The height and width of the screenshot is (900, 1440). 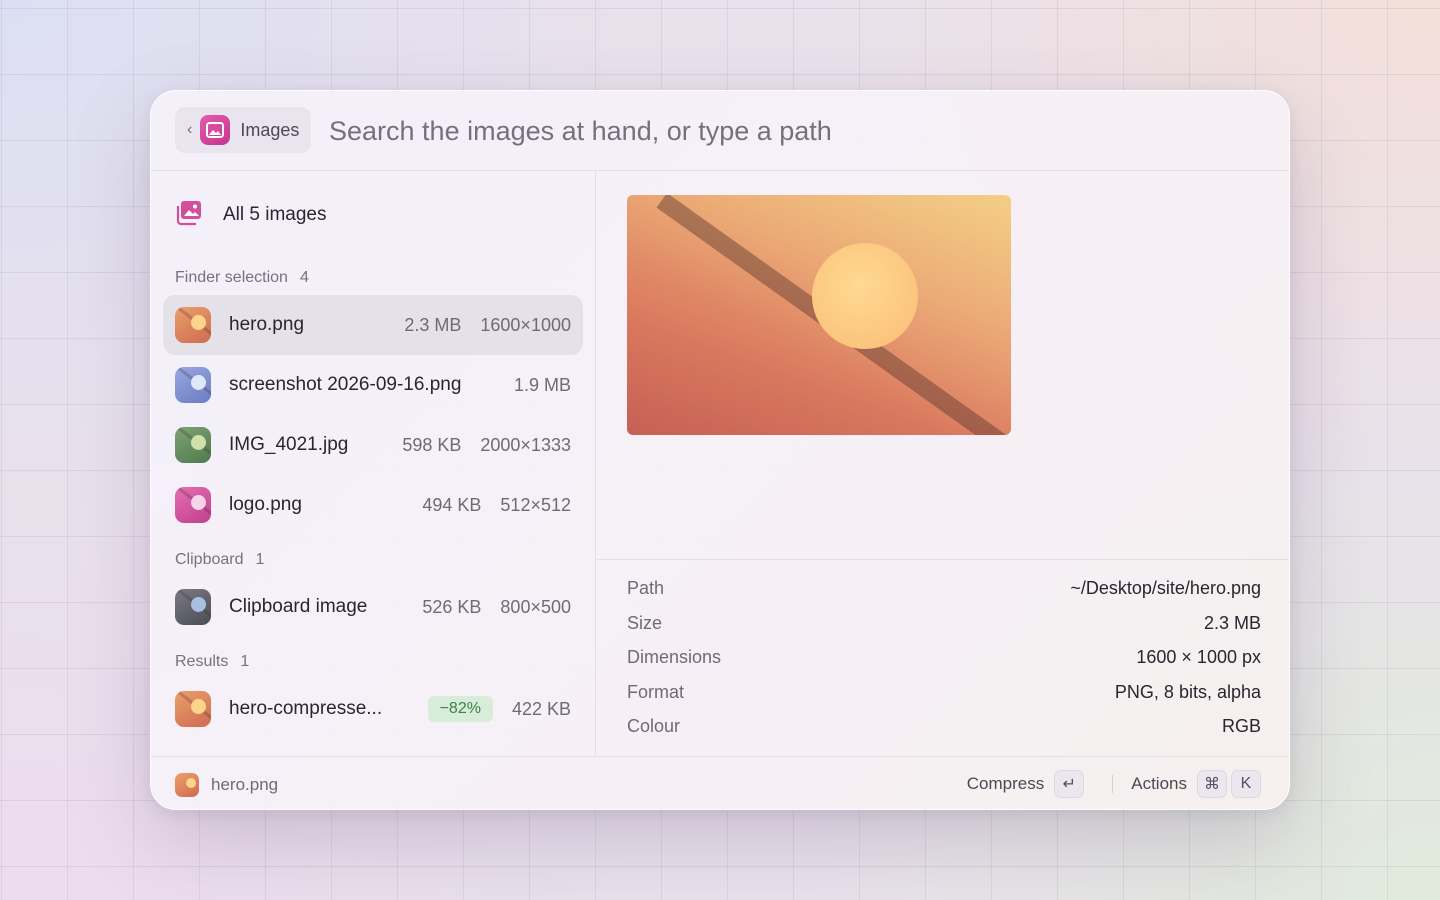 What do you see at coordinates (535, 606) in the screenshot?
I see `file-dimensions: 800×500` at bounding box center [535, 606].